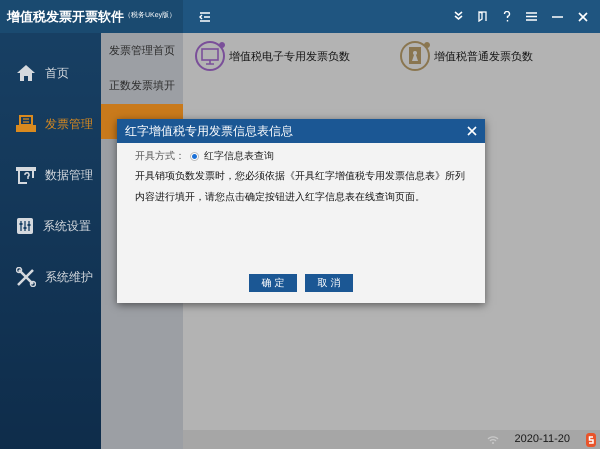 The width and height of the screenshot is (600, 449). What do you see at coordinates (65, 17) in the screenshot?
I see `window-title: 增值税发票开票软件` at bounding box center [65, 17].